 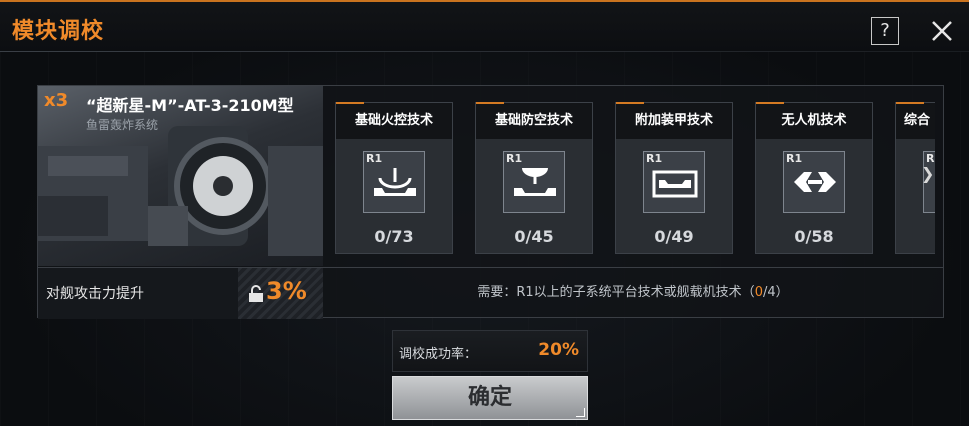 I want to click on tech-name: 基础防空技术, so click(x=534, y=121).